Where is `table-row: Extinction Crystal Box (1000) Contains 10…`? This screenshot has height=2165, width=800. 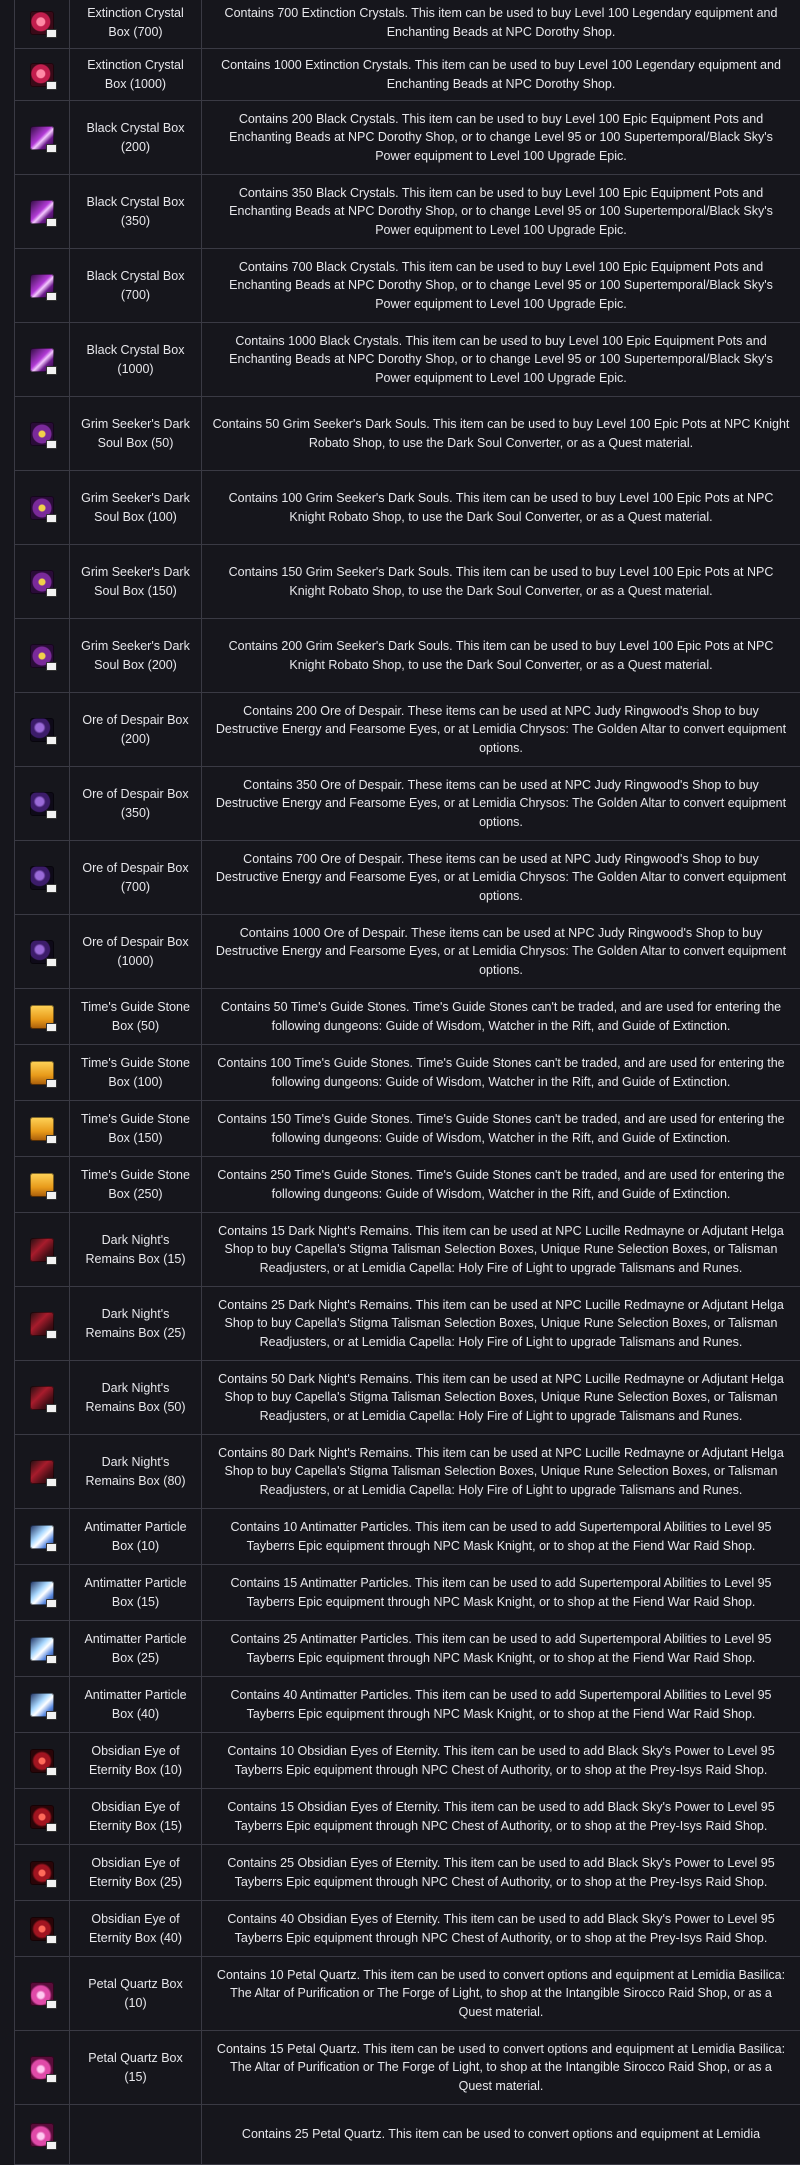 table-row: Extinction Crystal Box (1000) Contains 10… is located at coordinates (407, 75).